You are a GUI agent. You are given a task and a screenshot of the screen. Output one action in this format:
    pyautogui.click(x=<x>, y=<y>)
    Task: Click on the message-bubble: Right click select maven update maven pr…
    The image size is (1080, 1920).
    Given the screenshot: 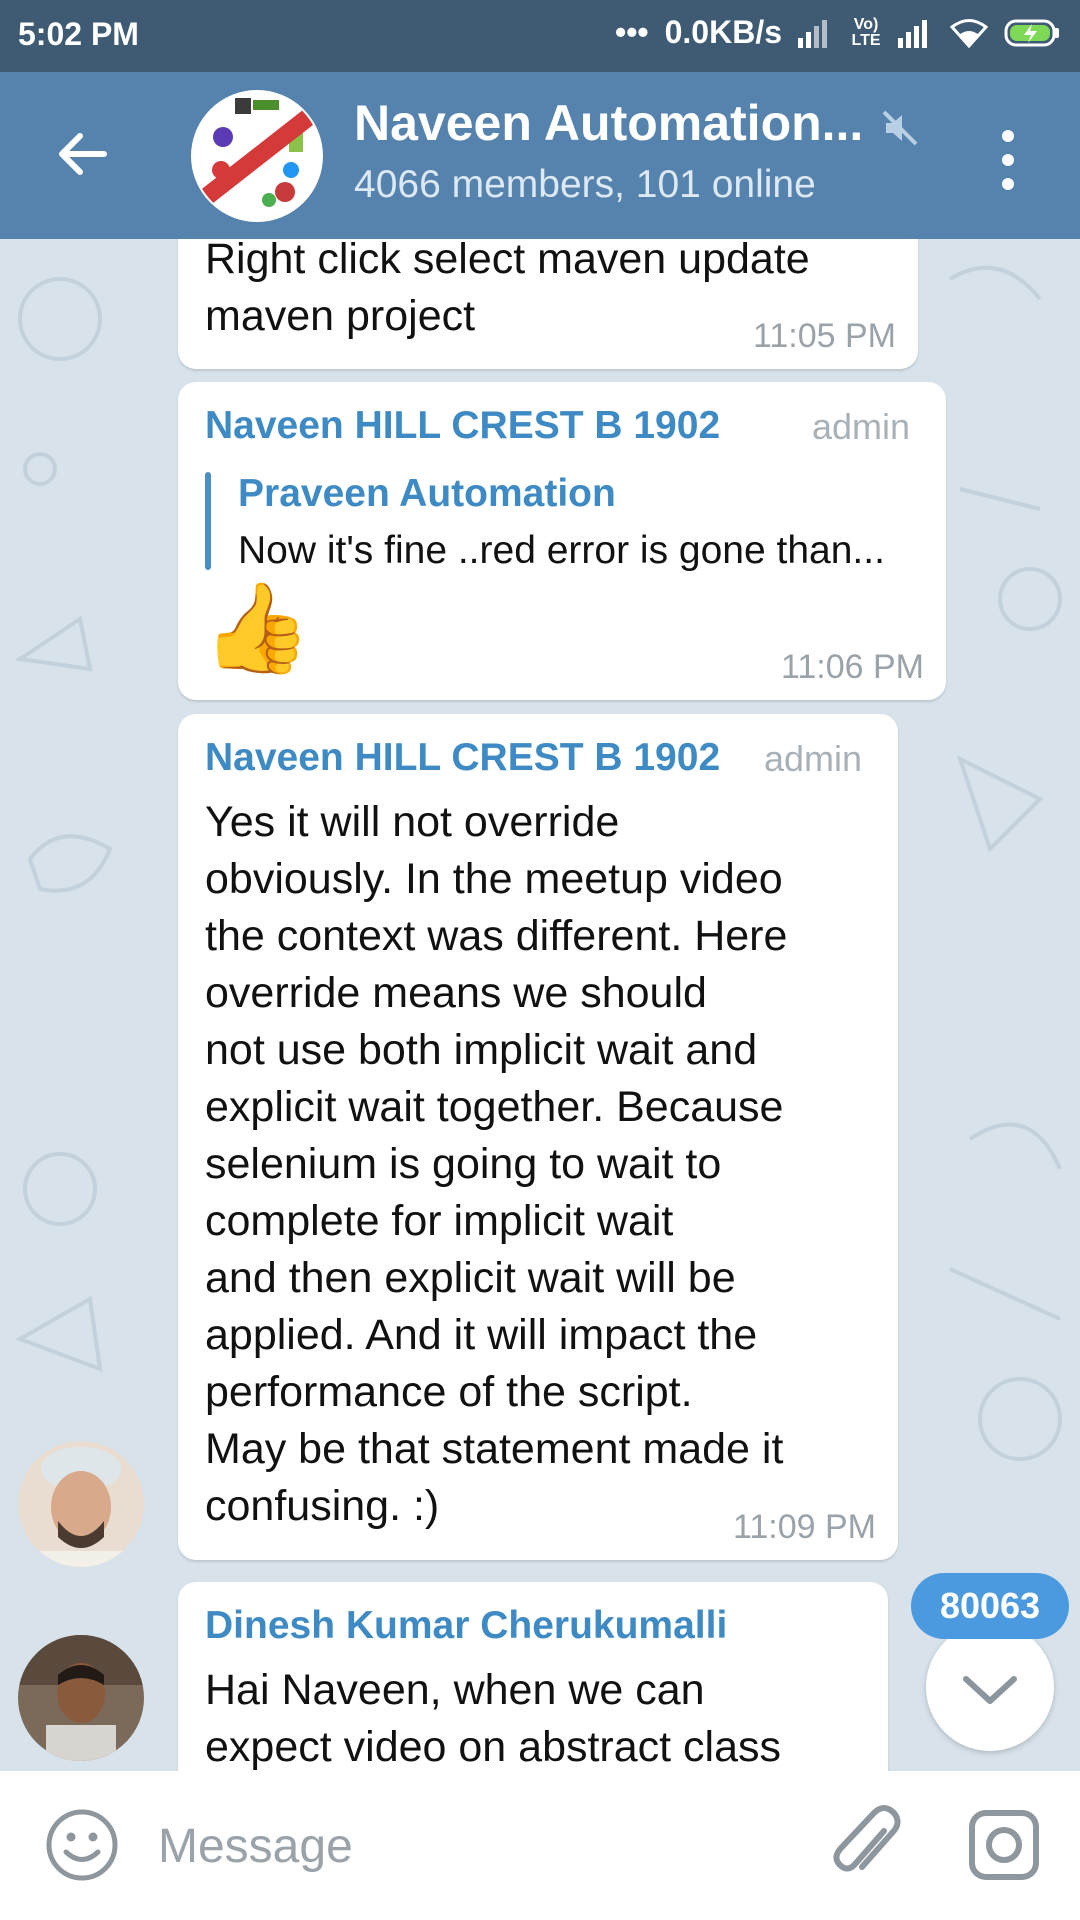 What is the action you would take?
    pyautogui.click(x=548, y=304)
    